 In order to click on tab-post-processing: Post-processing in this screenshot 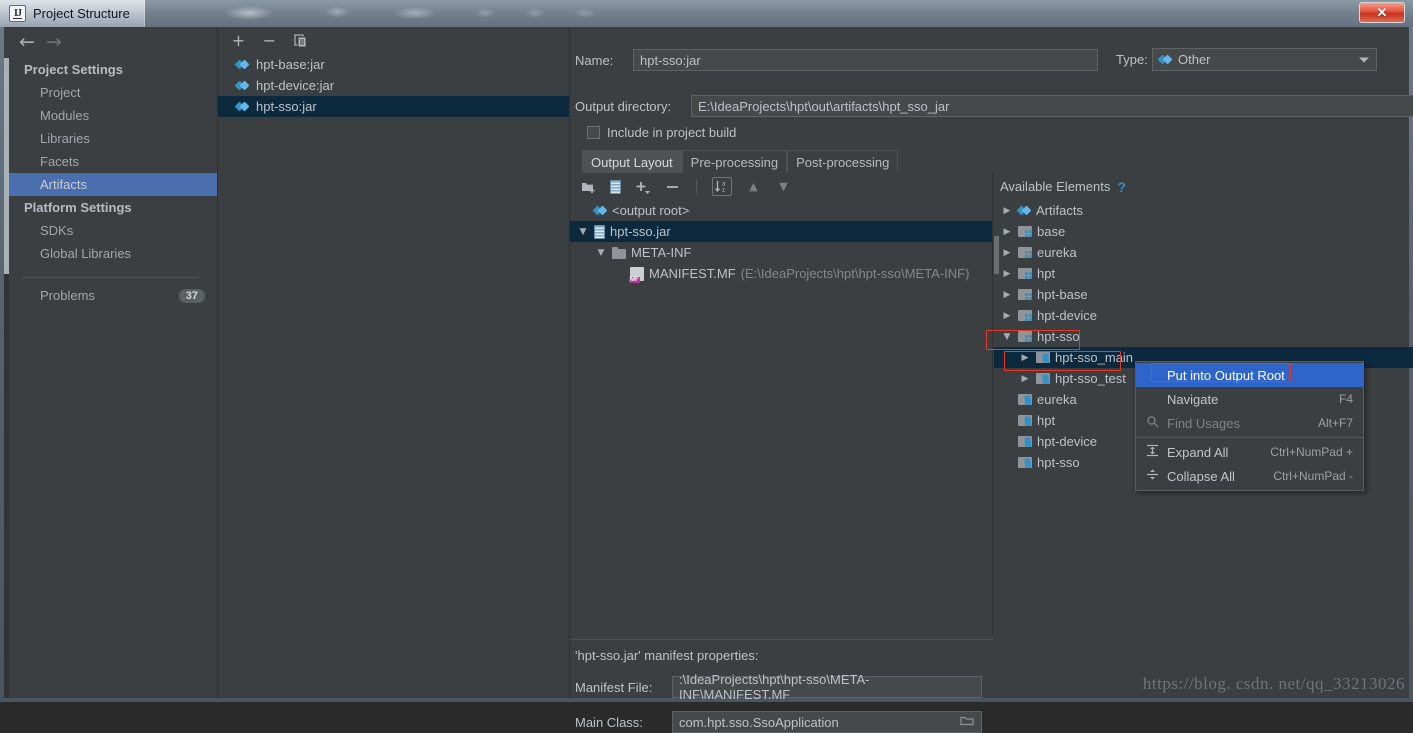, I will do `click(843, 161)`.